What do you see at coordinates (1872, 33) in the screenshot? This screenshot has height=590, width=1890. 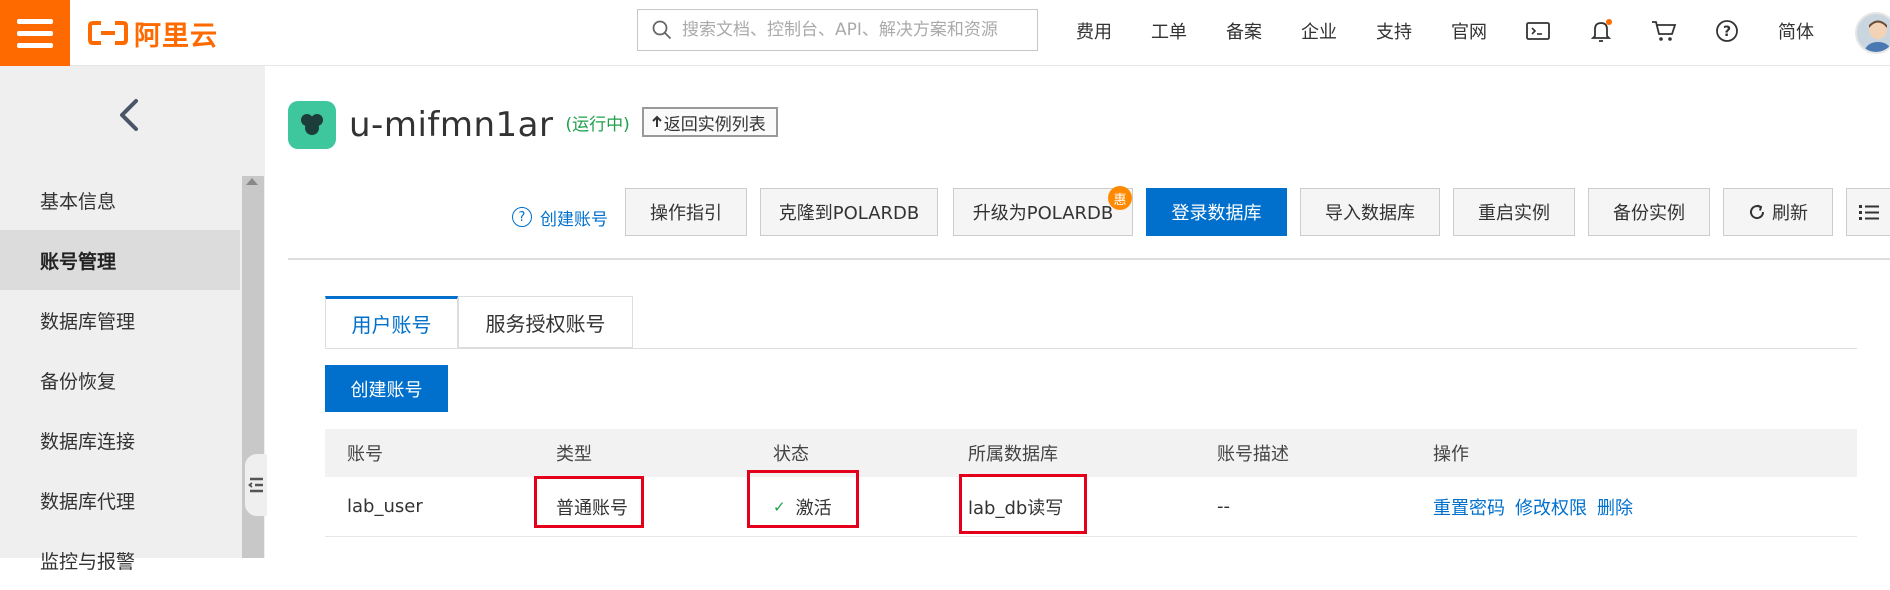 I see `avatar` at bounding box center [1872, 33].